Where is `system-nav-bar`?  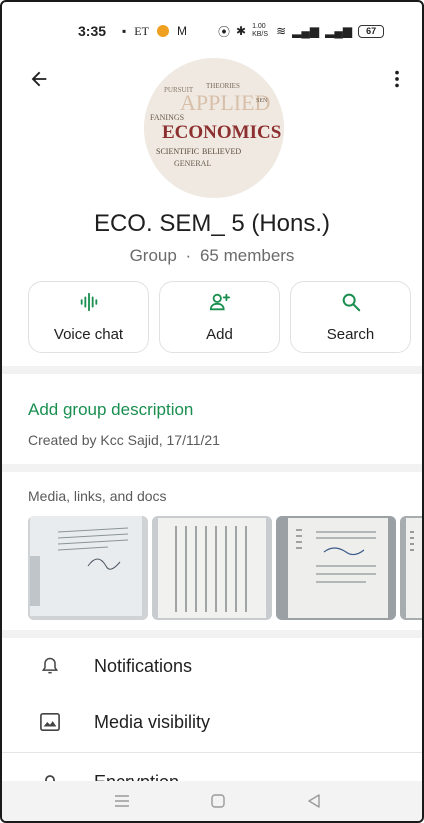 system-nav-bar is located at coordinates (212, 801).